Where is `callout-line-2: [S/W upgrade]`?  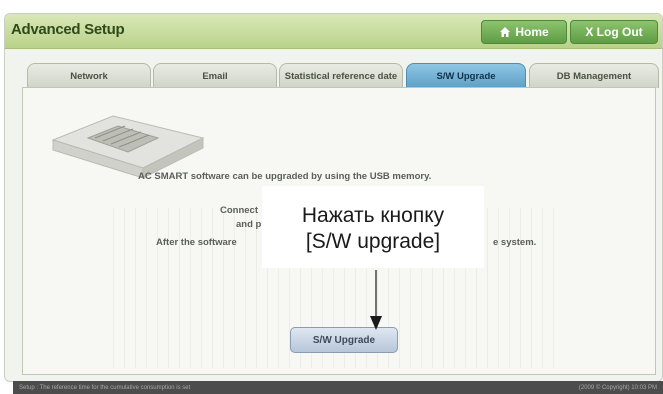
callout-line-2: [S/W upgrade] is located at coordinates (373, 241).